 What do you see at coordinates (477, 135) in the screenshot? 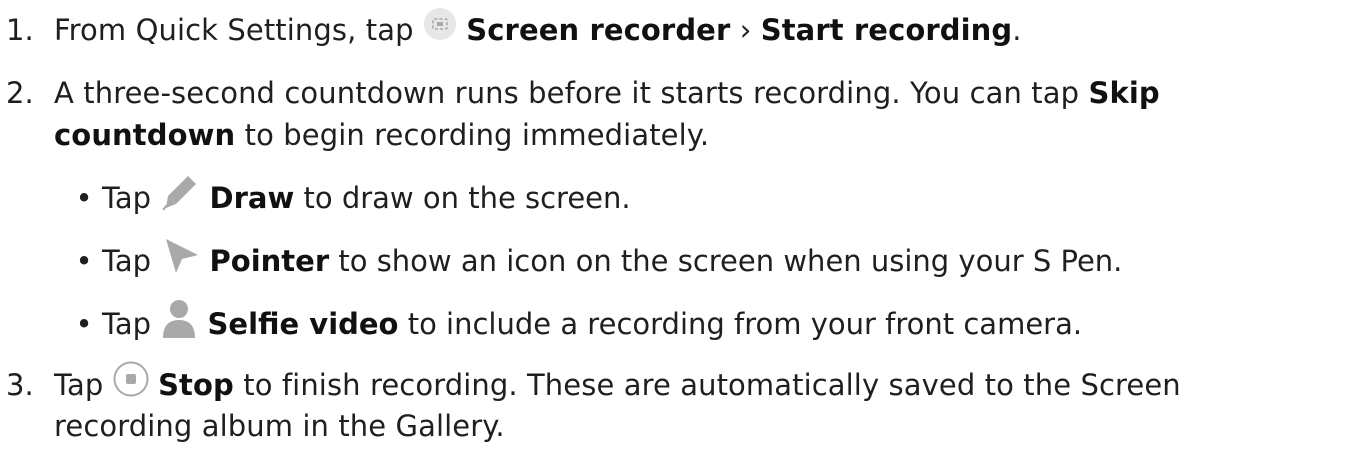
I see `step-text: to begin recording immediately.` at bounding box center [477, 135].